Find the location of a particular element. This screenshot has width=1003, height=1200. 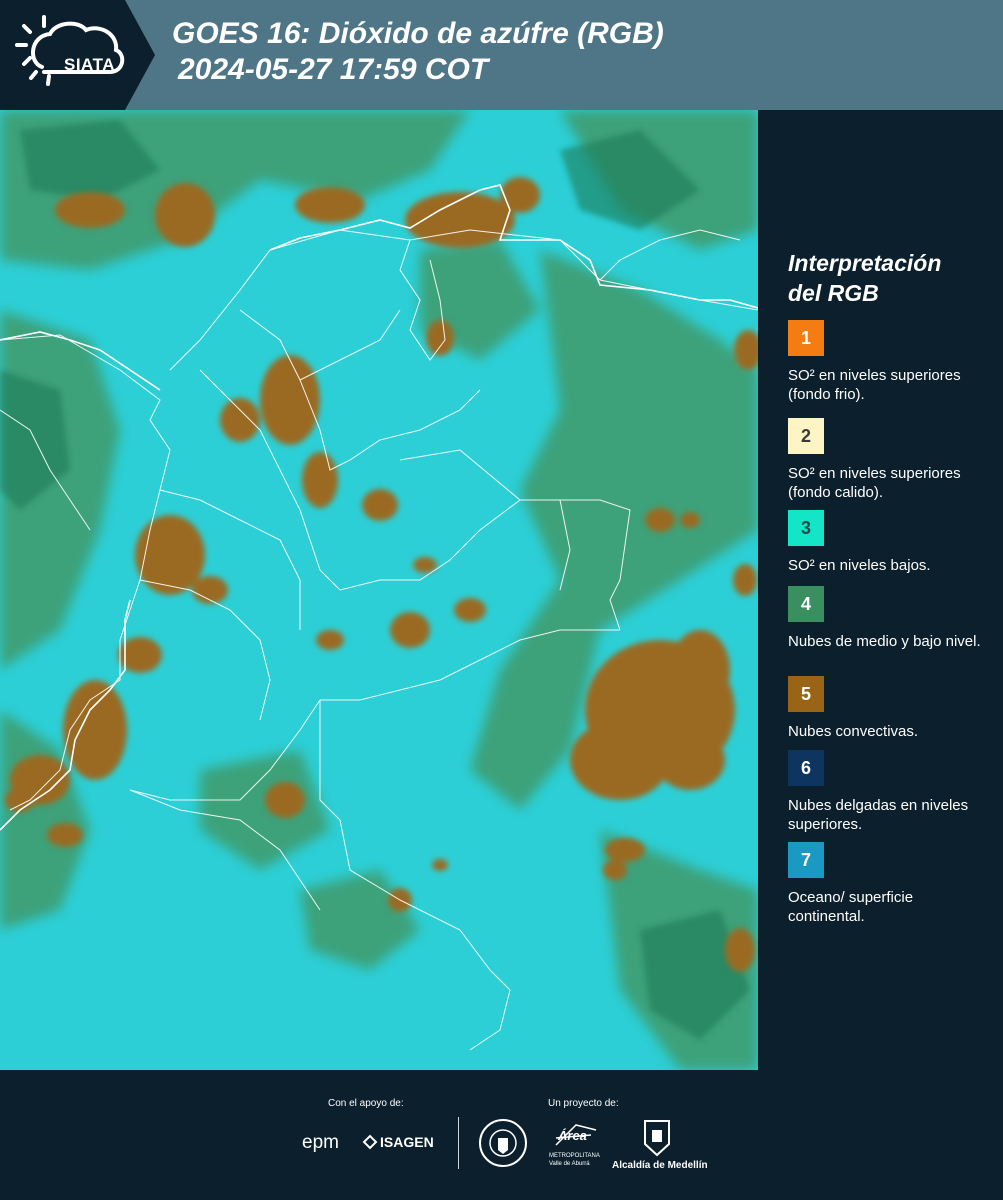

legend-text: Nubes convectivas. is located at coordinates (853, 731).